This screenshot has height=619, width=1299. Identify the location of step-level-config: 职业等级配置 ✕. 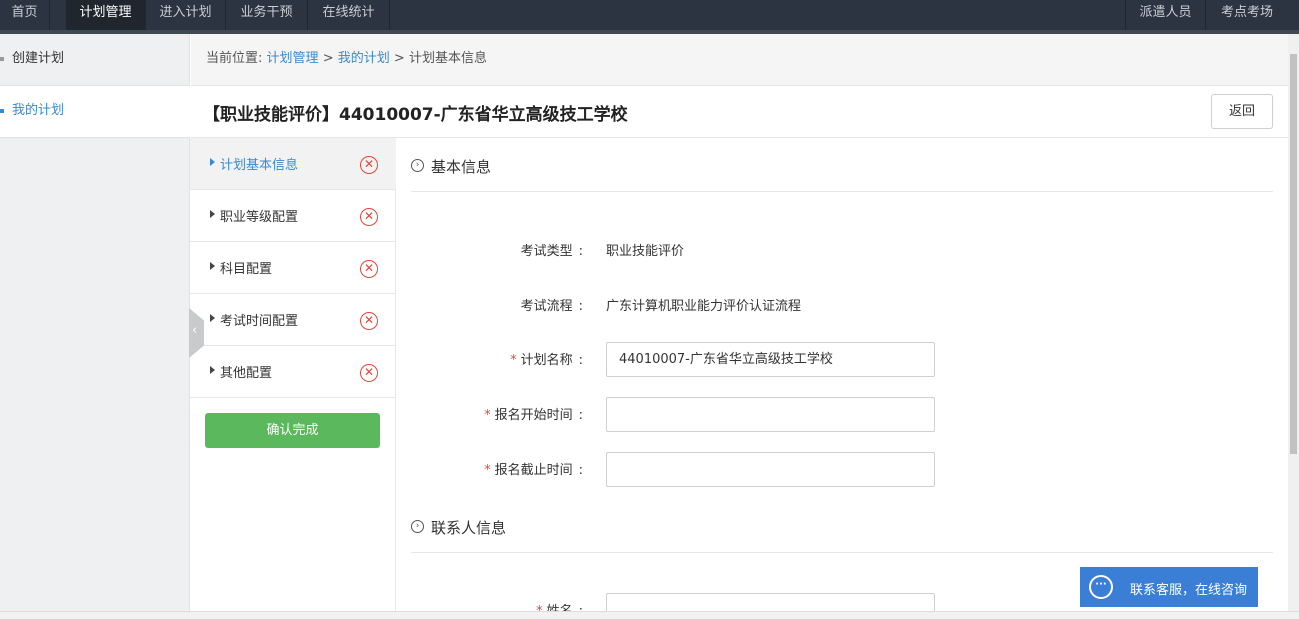
(293, 216).